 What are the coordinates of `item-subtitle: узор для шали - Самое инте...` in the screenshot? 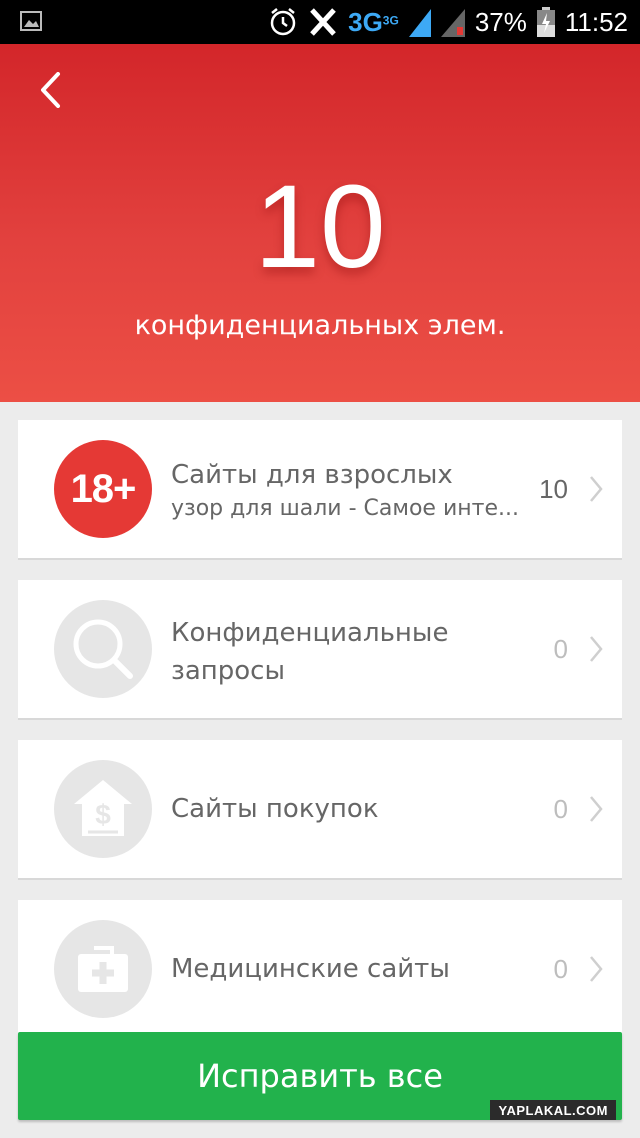 It's located at (345, 508).